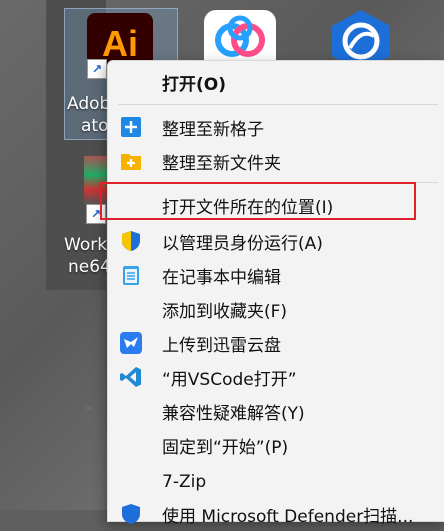  Describe the element at coordinates (87, 256) in the screenshot. I see `desktop-icon-label: Work ne64` at that location.